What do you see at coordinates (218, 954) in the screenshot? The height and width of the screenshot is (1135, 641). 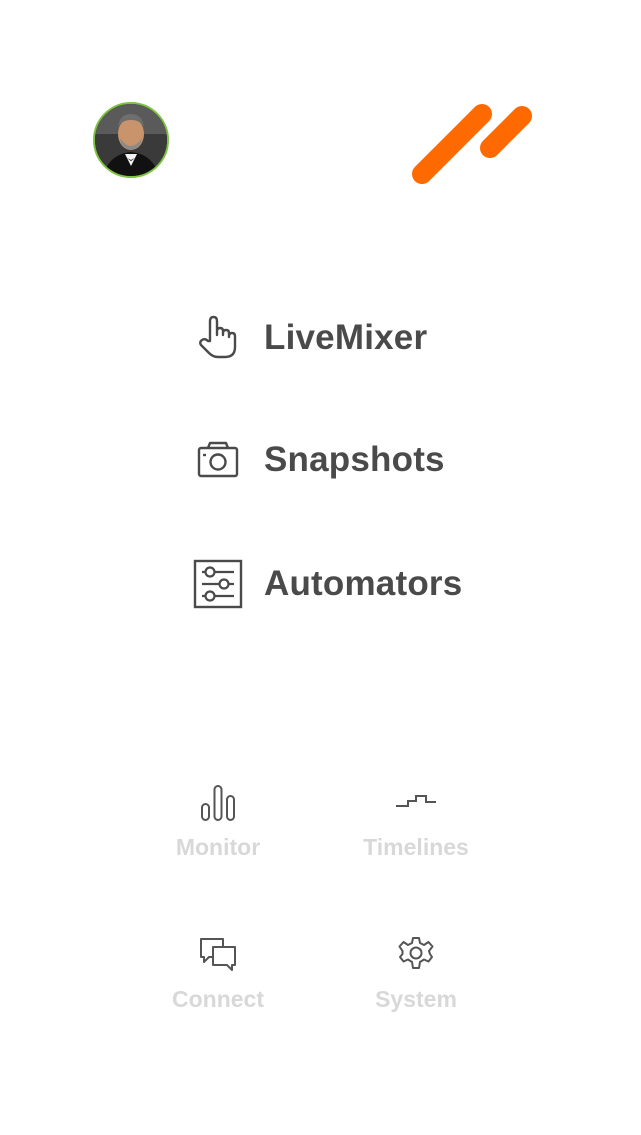 I see `chat-bubbles-icon` at bounding box center [218, 954].